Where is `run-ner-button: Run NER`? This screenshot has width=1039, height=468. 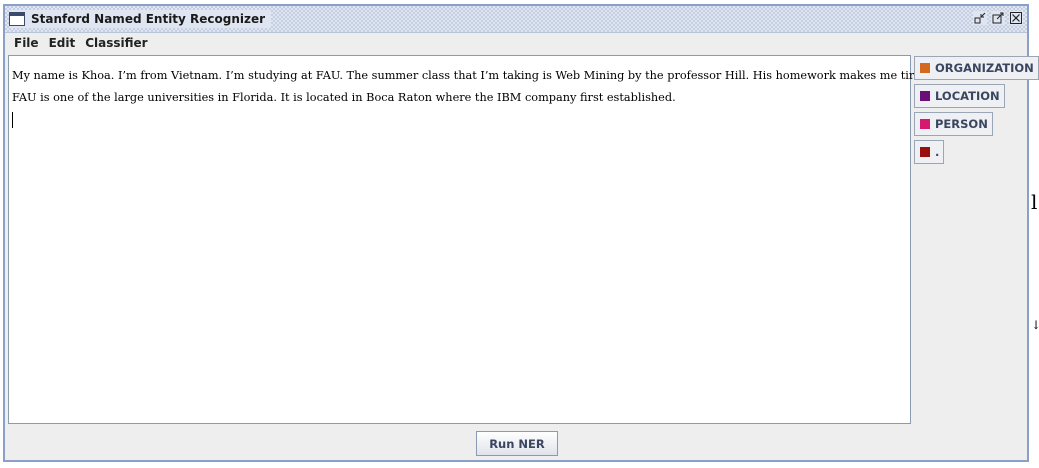 run-ner-button: Run NER is located at coordinates (517, 443).